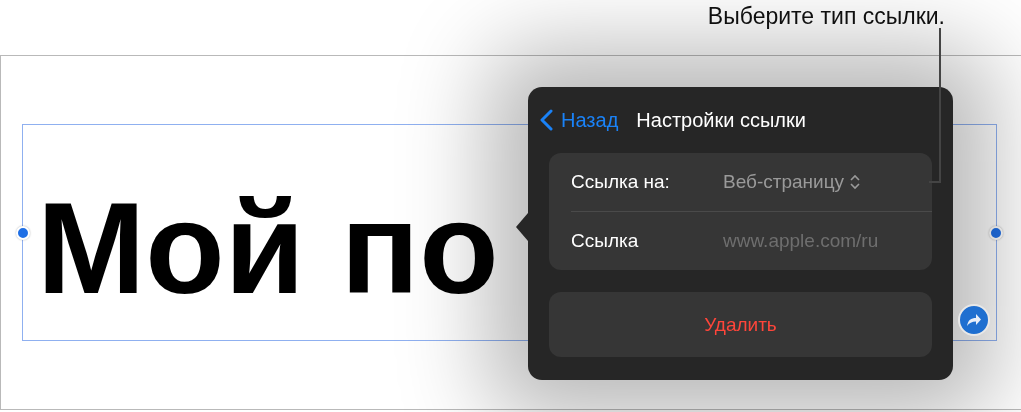 This screenshot has width=1021, height=412. What do you see at coordinates (740, 324) in the screenshot?
I see `delete-button: Удалить` at bounding box center [740, 324].